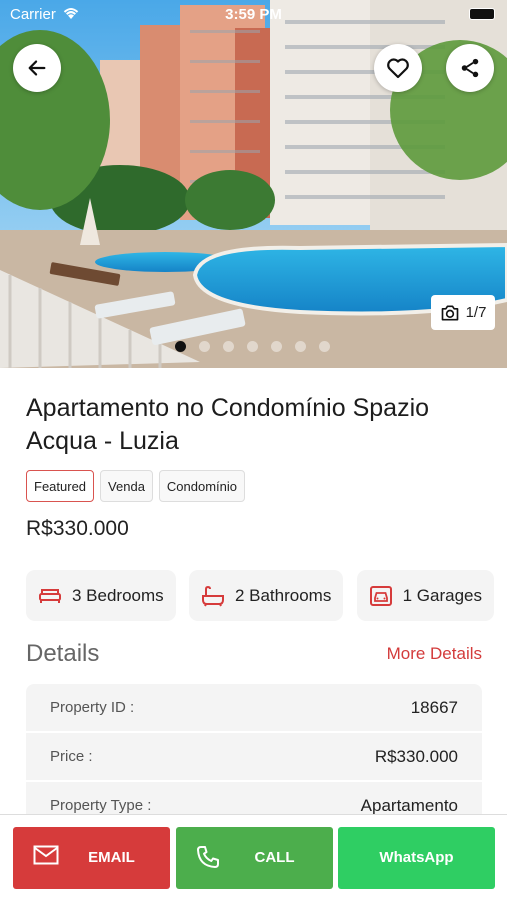 This screenshot has height=900, width=507. What do you see at coordinates (283, 595) in the screenshot?
I see `feature-bathrooms-label: 2 Bathrooms` at bounding box center [283, 595].